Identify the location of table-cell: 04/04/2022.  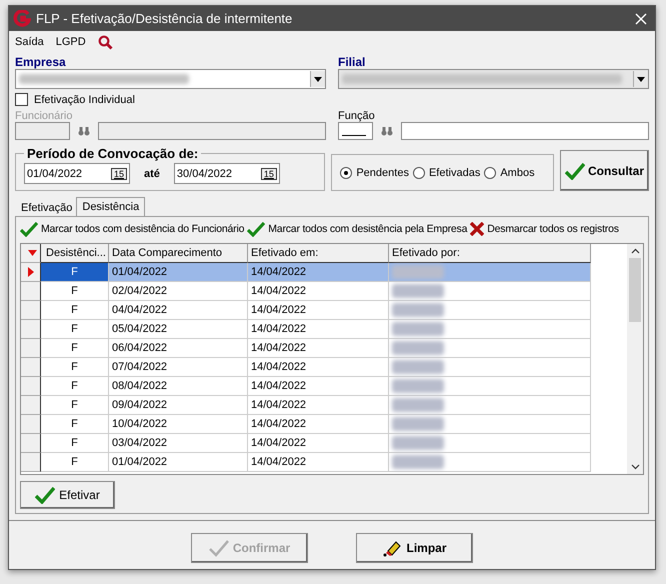
(178, 310).